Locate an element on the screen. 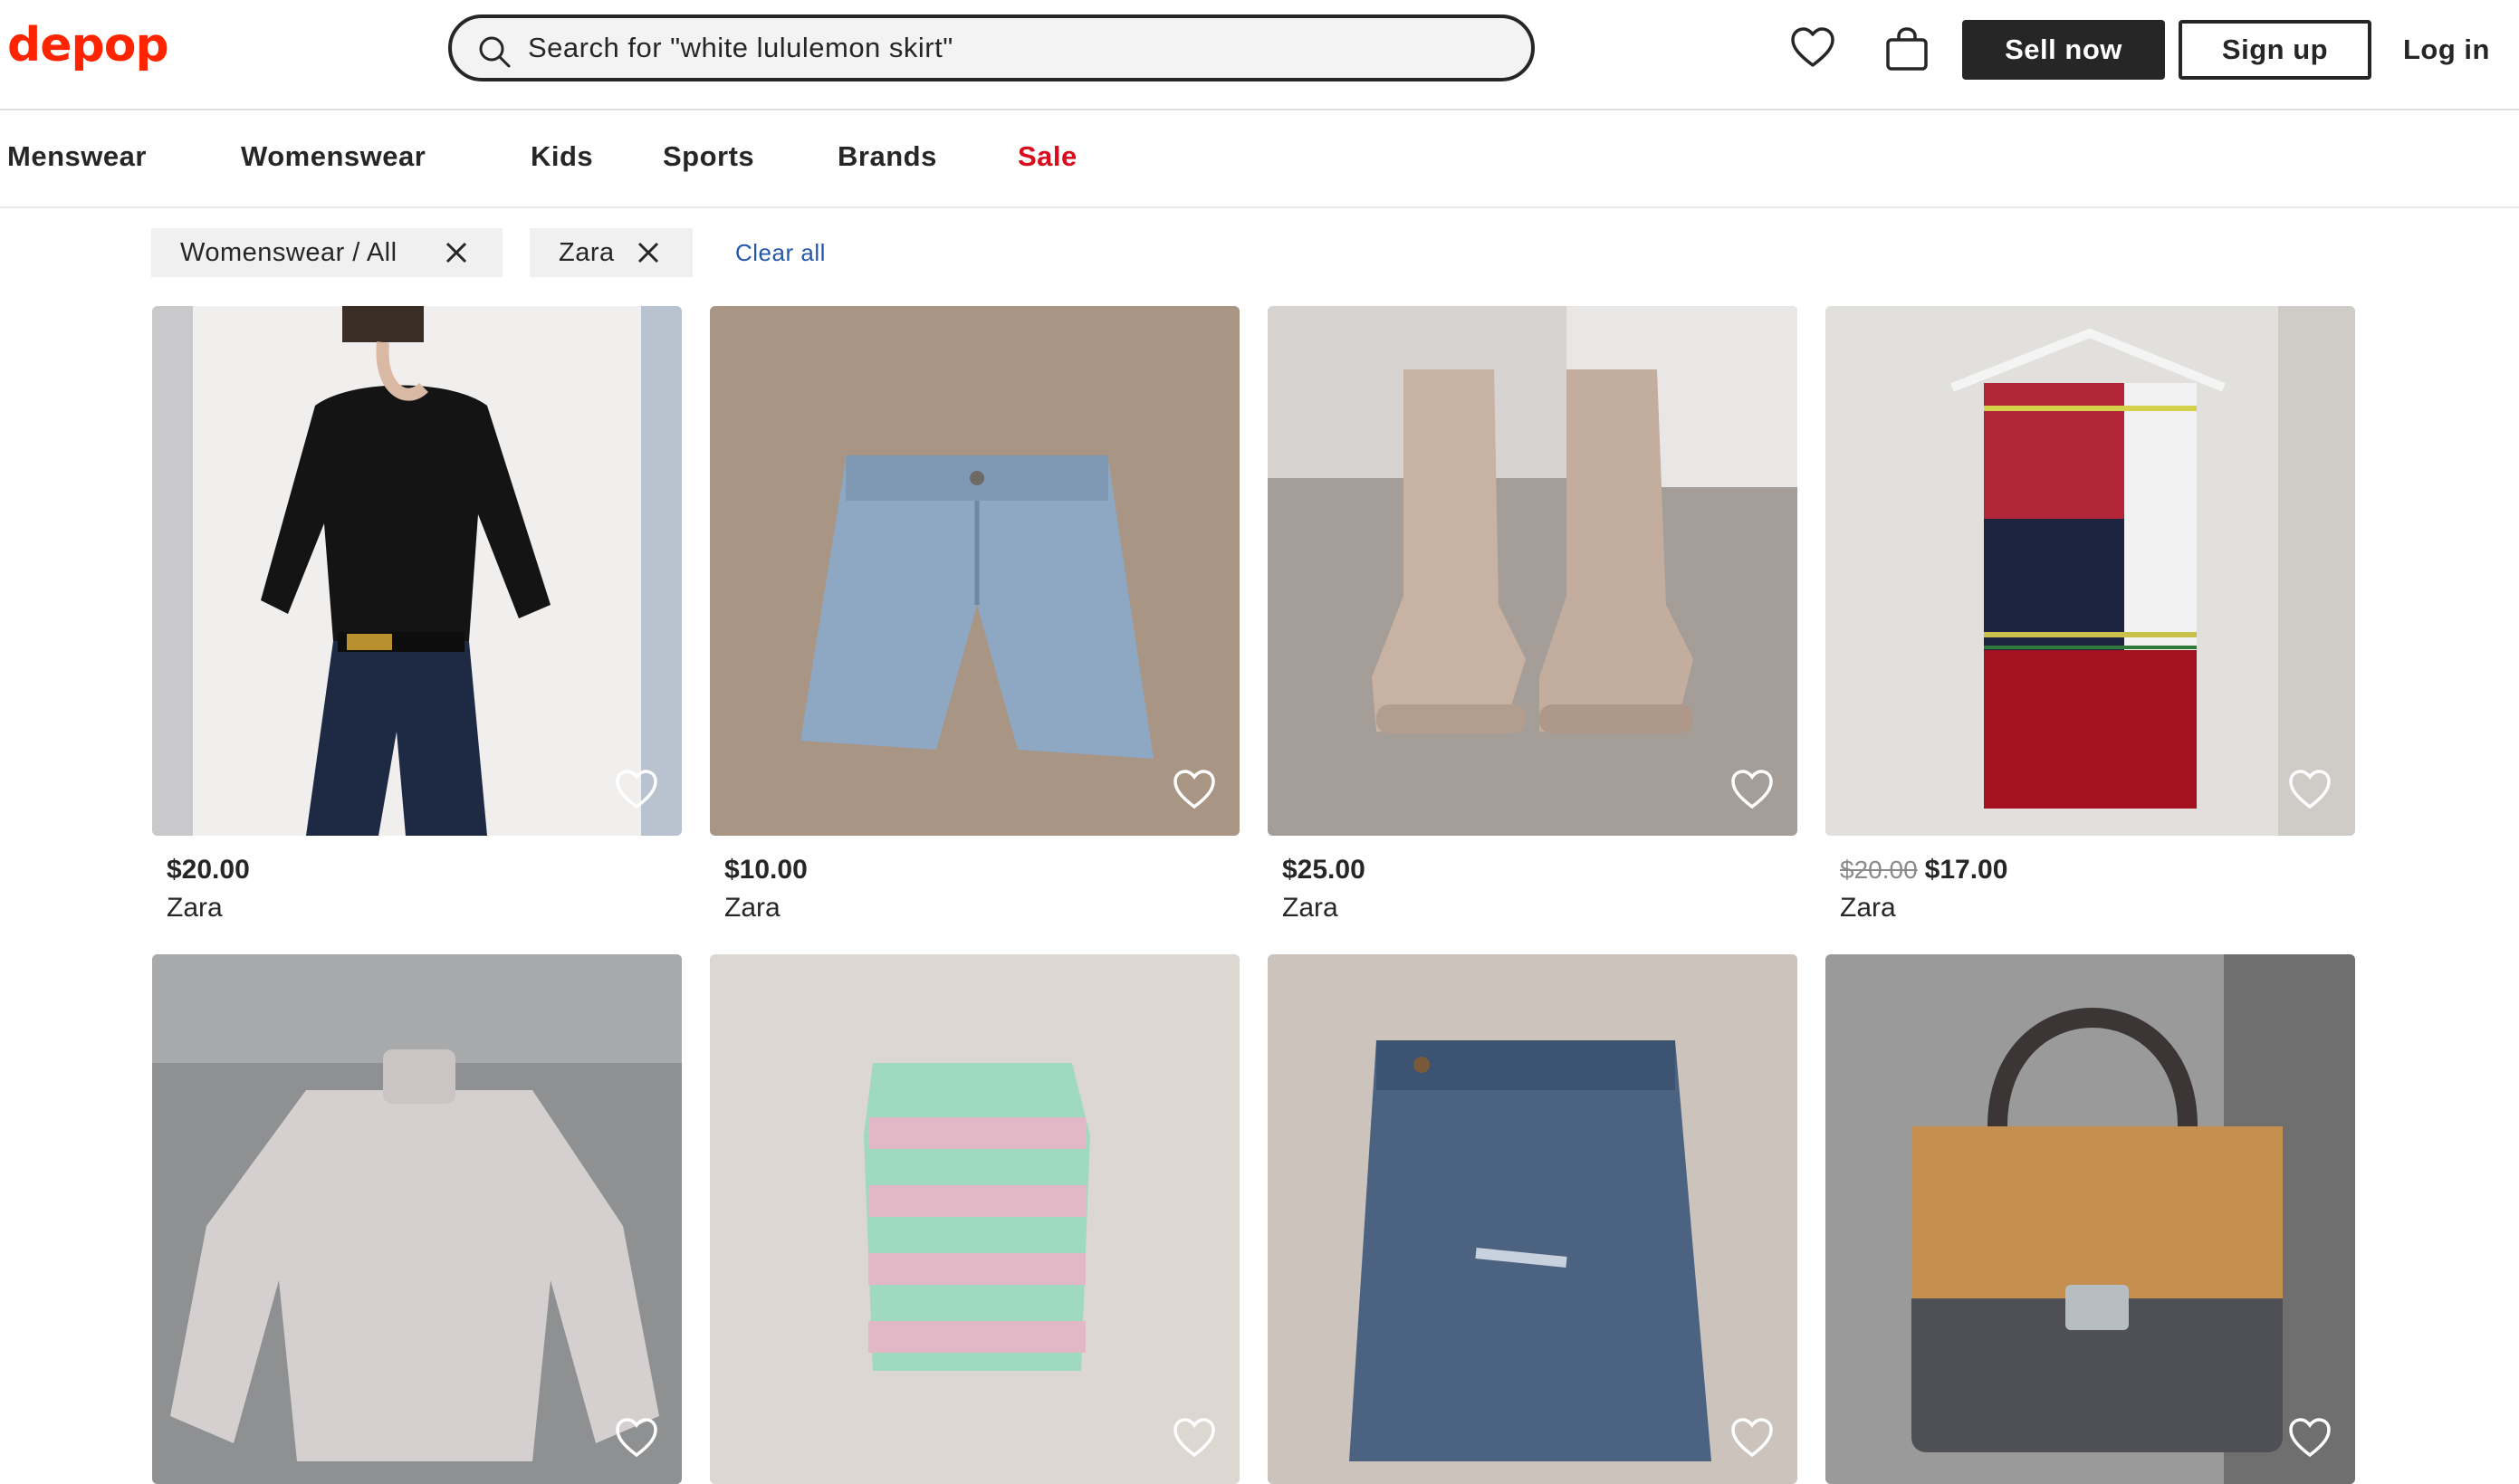 Image resolution: width=2519 pixels, height=1484 pixels. product-image-scarf is located at coordinates (2090, 571).